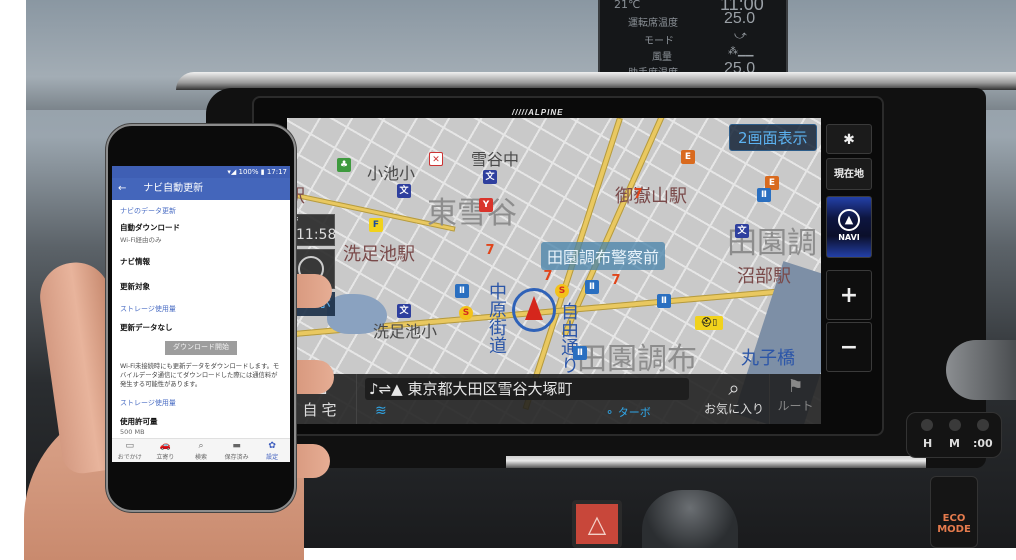 The height and width of the screenshot is (560, 1016). What do you see at coordinates (651, 196) in the screenshot?
I see `map-label-ontakesan: 御嶽山駅` at bounding box center [651, 196].